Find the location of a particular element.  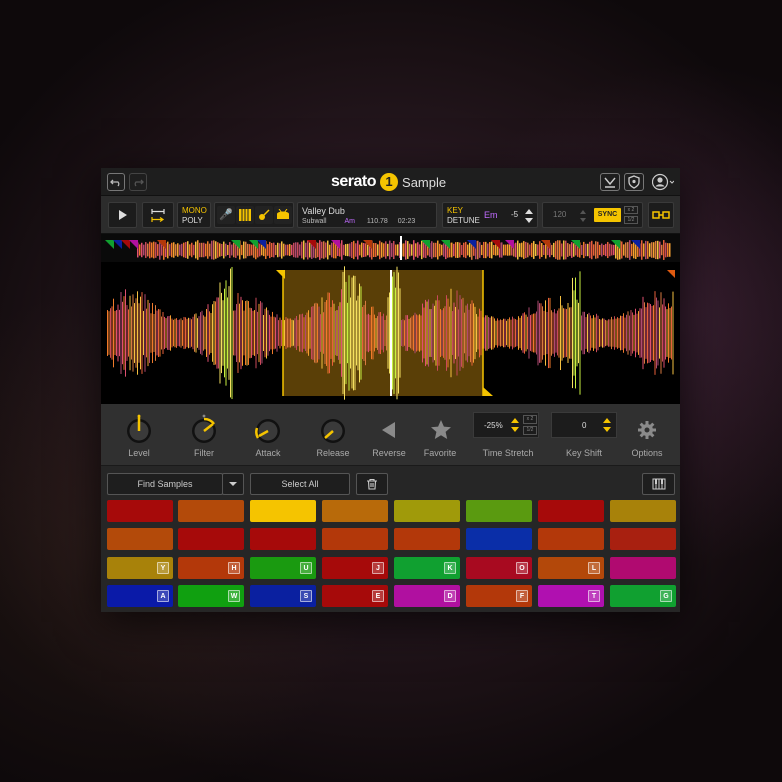

shield-button is located at coordinates (634, 182).